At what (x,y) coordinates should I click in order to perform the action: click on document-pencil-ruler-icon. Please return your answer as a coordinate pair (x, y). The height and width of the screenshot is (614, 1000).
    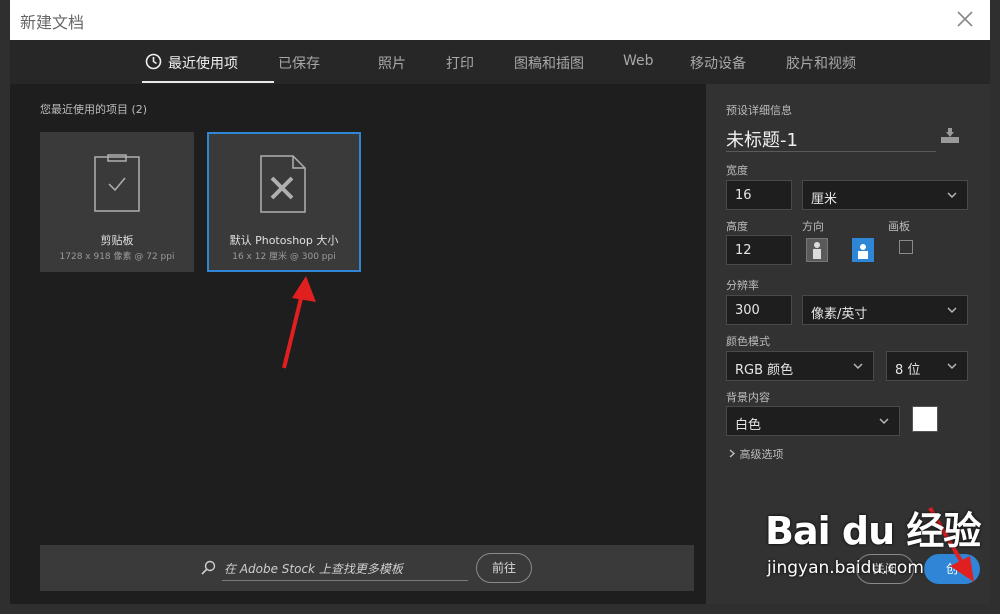
    Looking at the image, I should click on (283, 184).